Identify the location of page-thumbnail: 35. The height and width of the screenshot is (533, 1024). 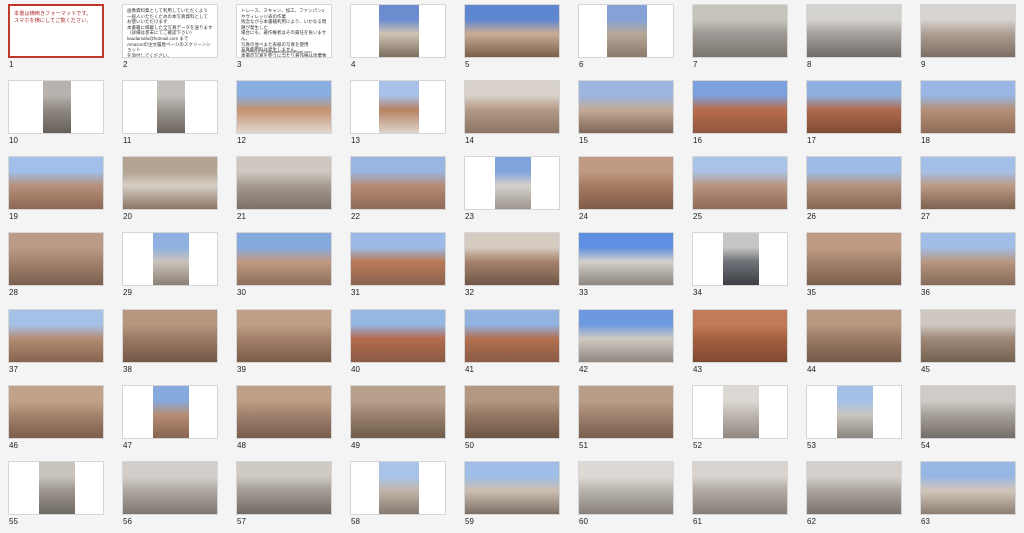
(853, 266).